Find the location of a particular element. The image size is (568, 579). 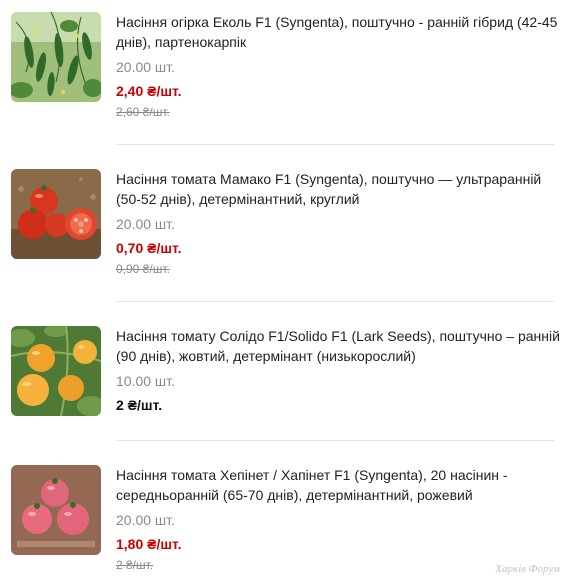

product-price: 2 ₴/шт. is located at coordinates (139, 405).